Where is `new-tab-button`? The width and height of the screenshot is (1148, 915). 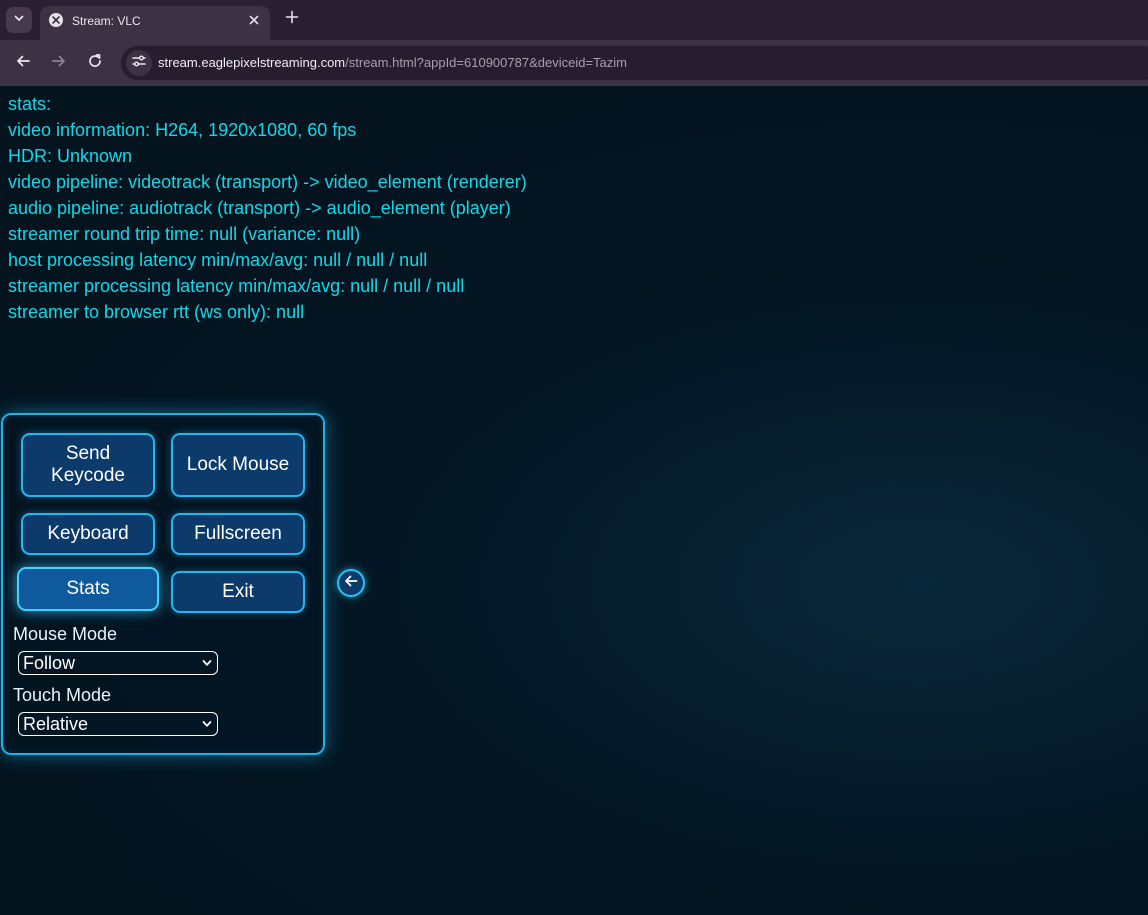
new-tab-button is located at coordinates (292, 19).